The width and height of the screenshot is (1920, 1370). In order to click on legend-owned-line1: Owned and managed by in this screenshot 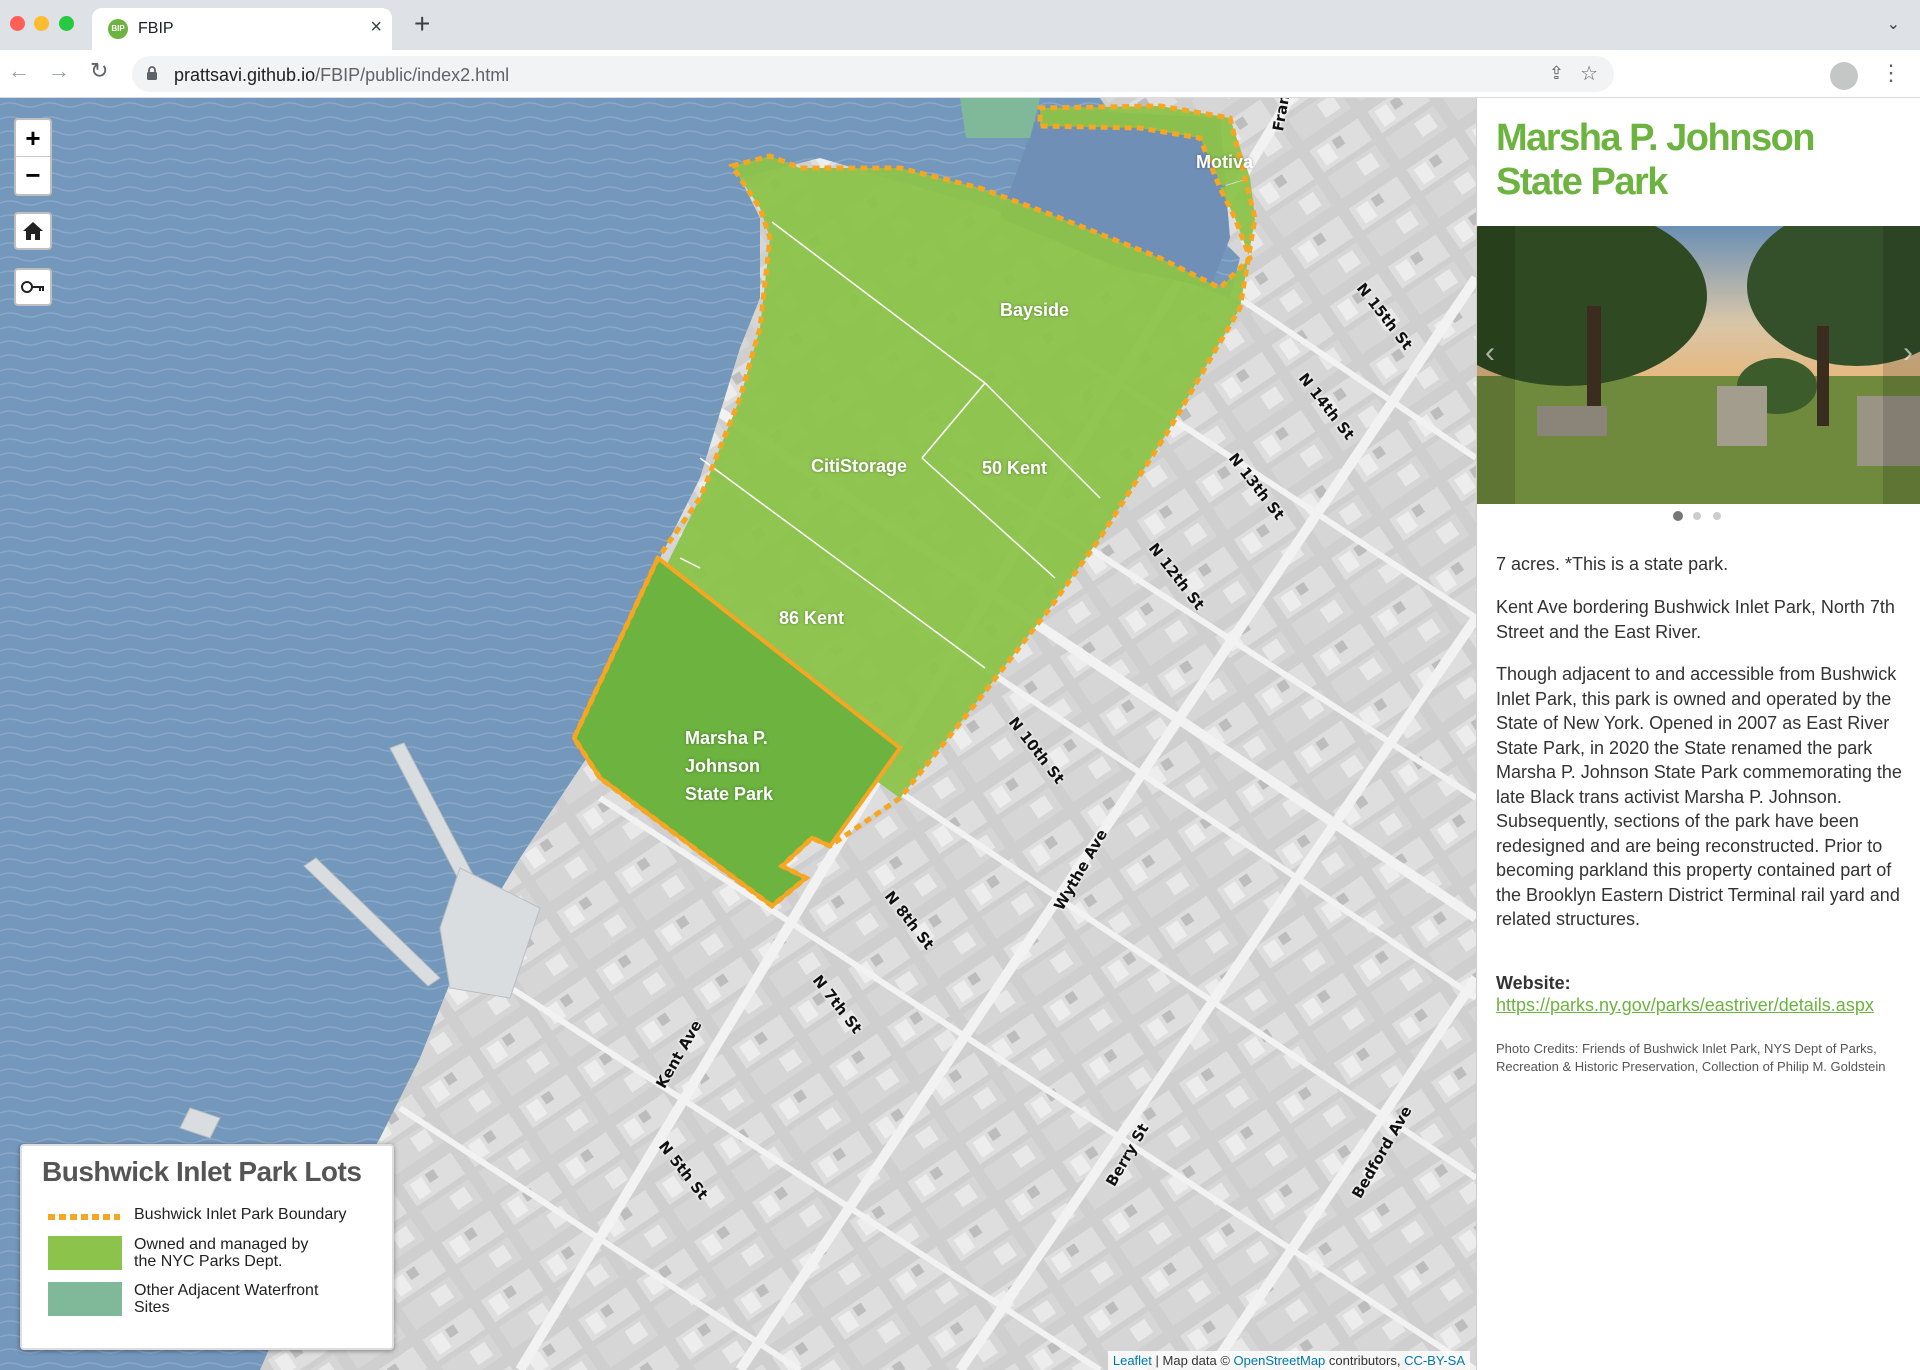, I will do `click(221, 1244)`.